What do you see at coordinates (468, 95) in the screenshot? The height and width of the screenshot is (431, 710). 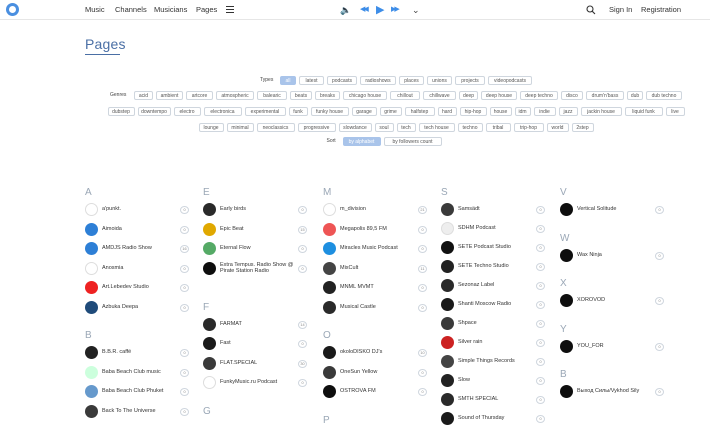 I see `genre-chip: deep` at bounding box center [468, 95].